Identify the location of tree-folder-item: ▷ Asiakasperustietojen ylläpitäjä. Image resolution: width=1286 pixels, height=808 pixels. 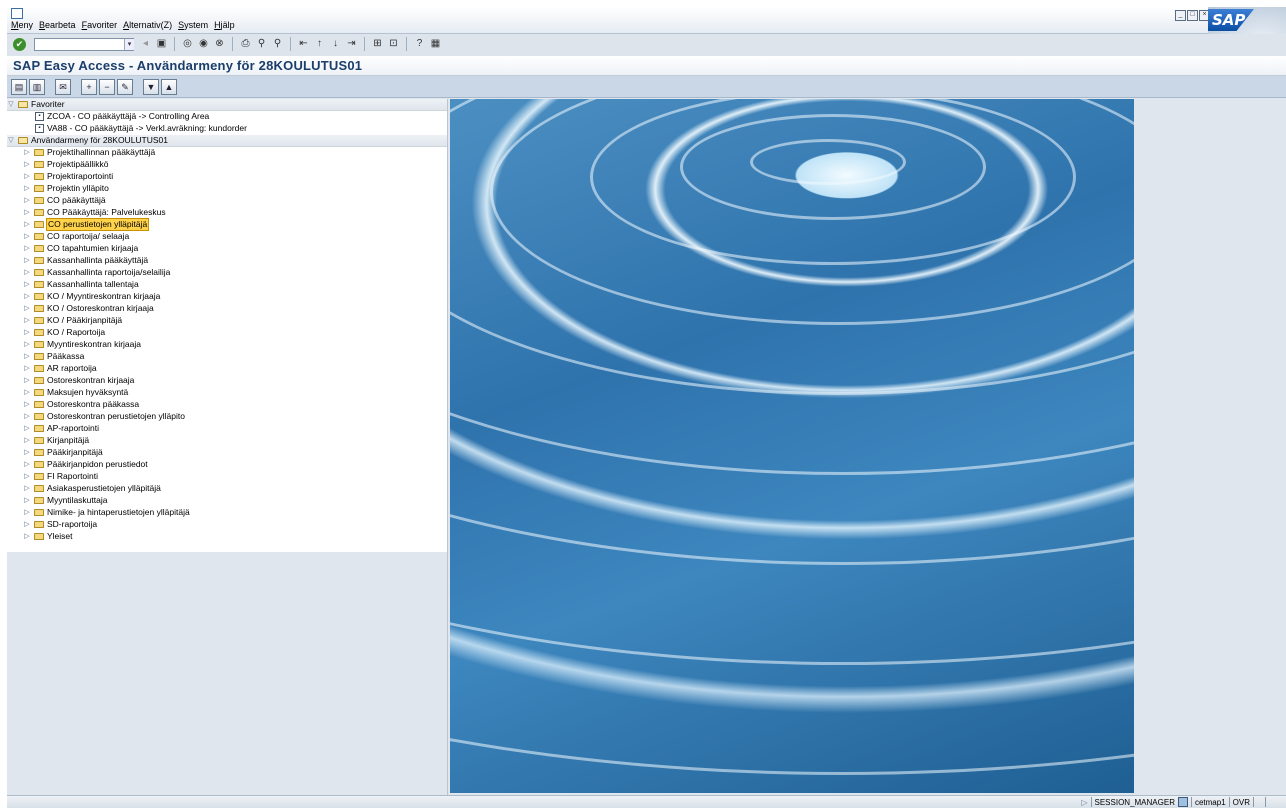
(92, 488).